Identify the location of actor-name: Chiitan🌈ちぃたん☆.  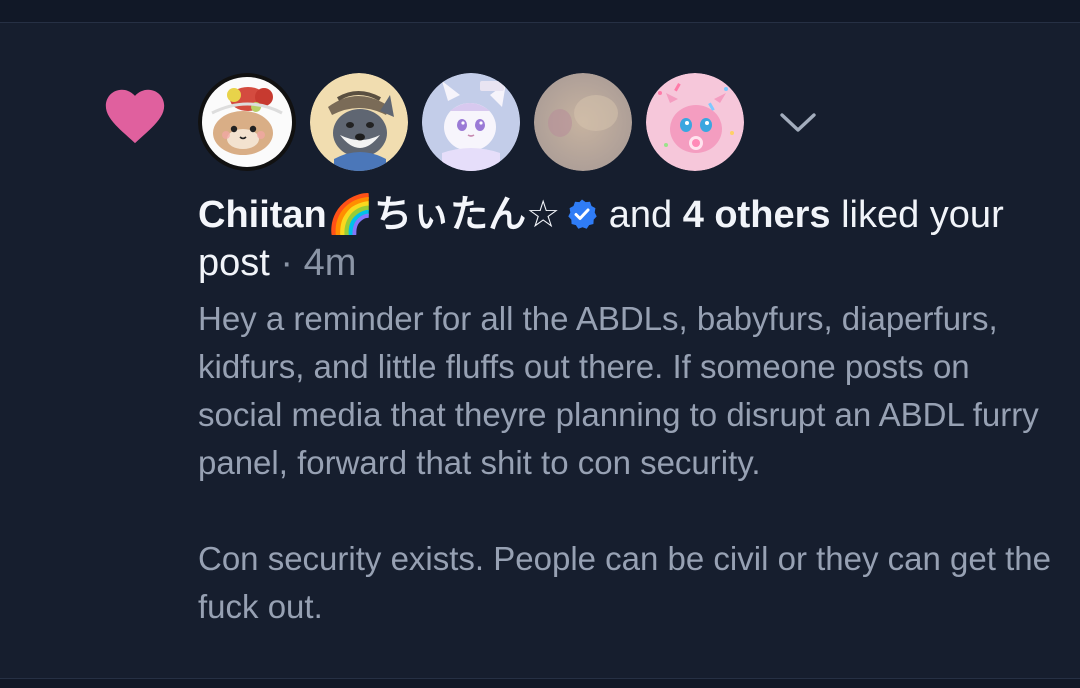
(379, 215).